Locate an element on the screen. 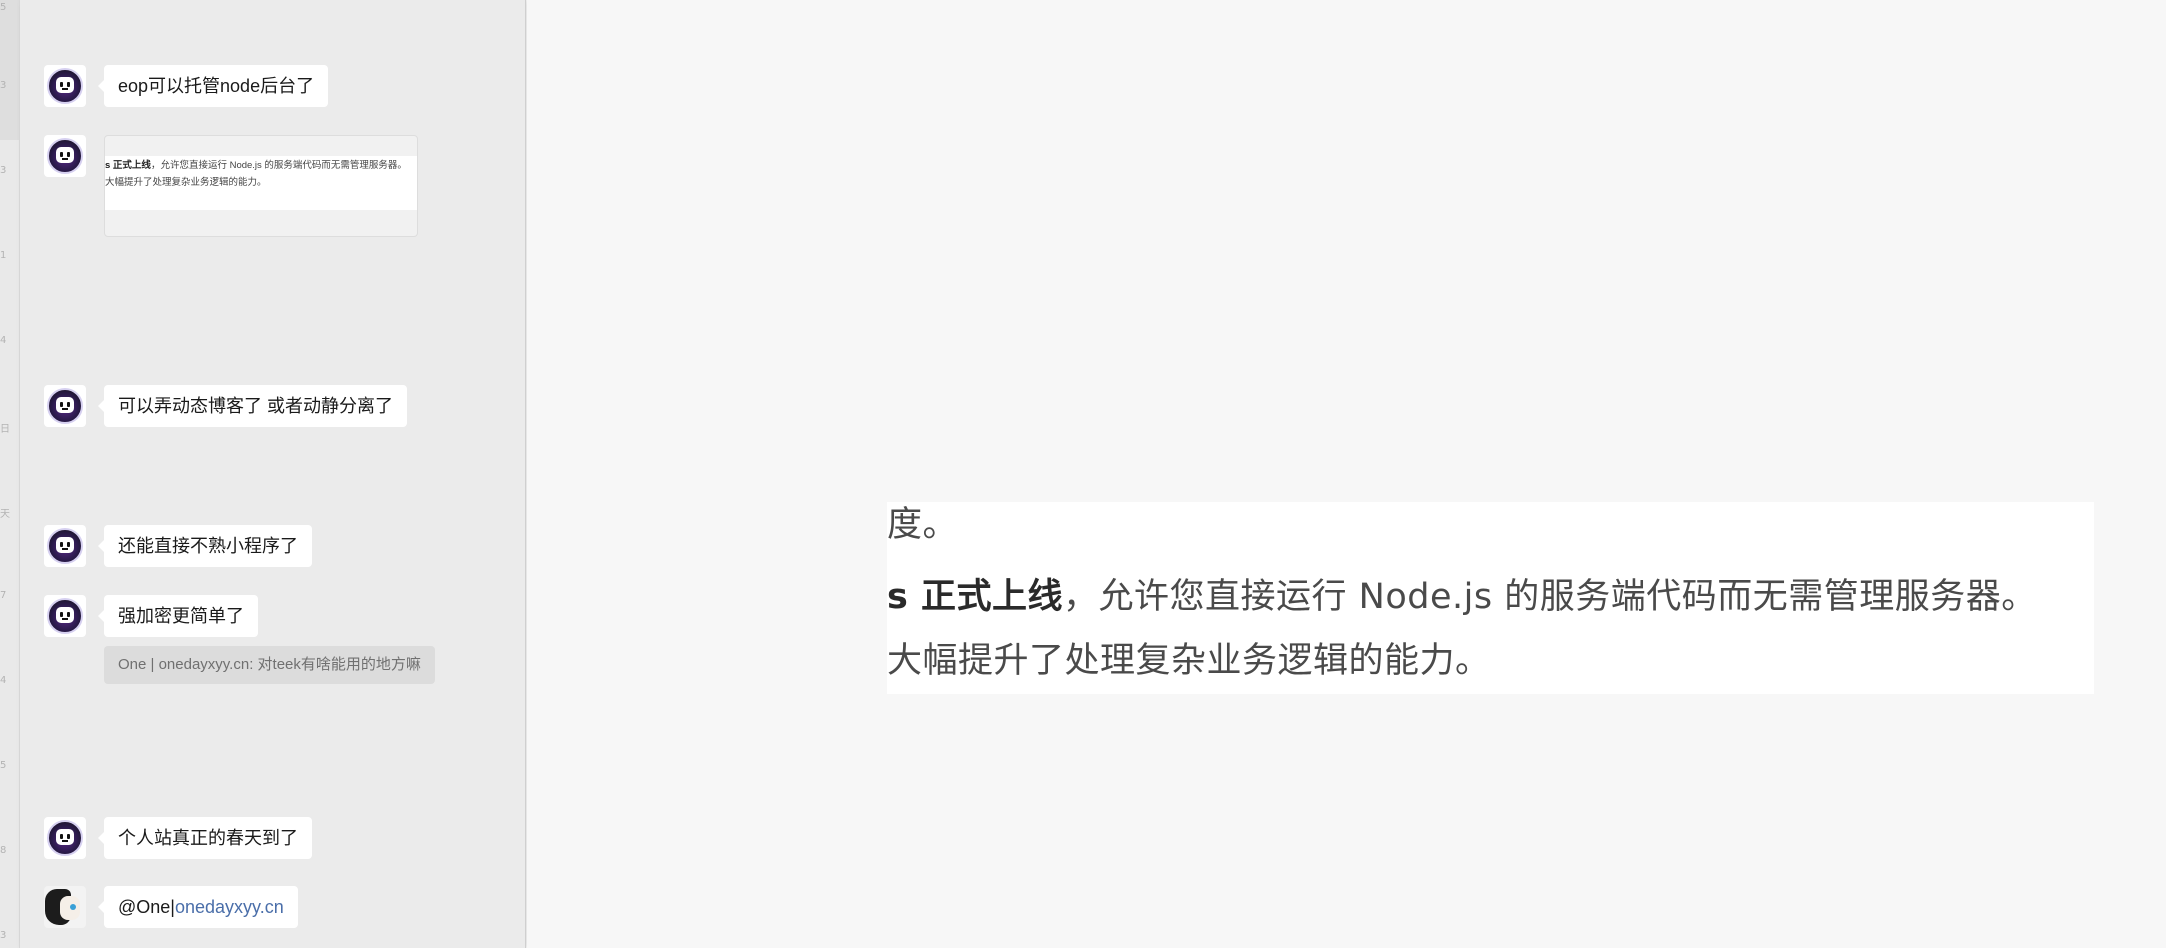 The height and width of the screenshot is (948, 2166). message-bubble: 还能直接不熟小程序了 is located at coordinates (205, 546).